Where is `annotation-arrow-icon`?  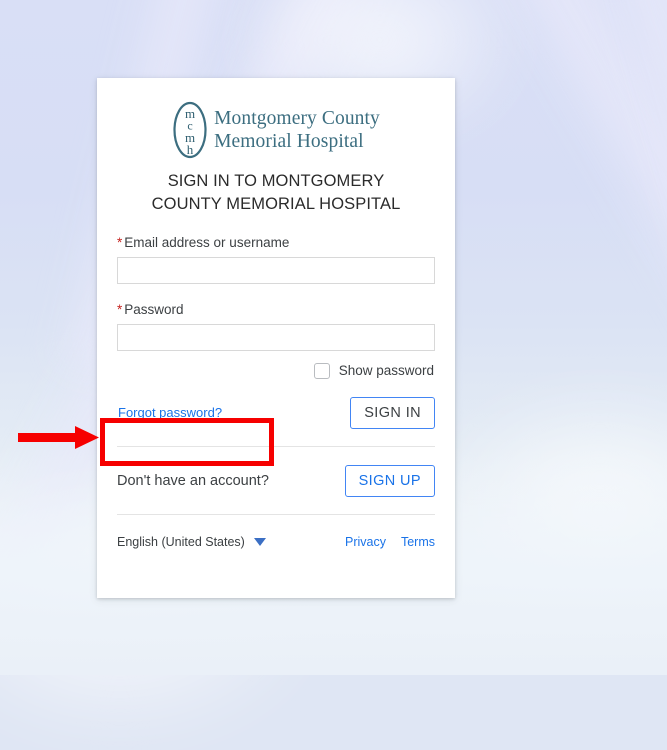 annotation-arrow-icon is located at coordinates (58, 437).